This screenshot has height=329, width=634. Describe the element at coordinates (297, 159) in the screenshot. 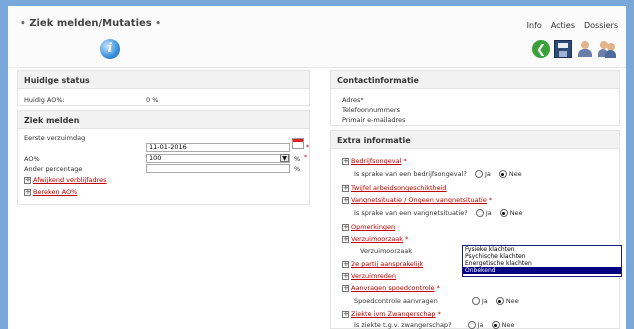

I see `ao-pct-unit: %` at that location.